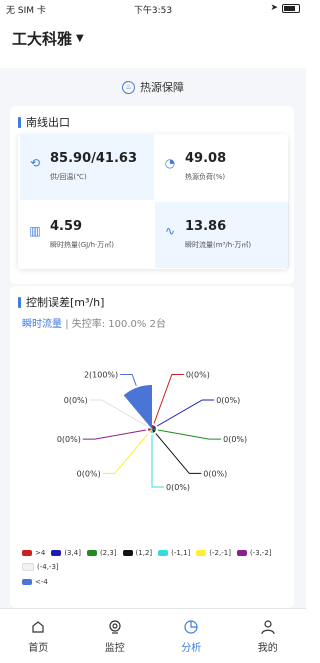 The image size is (320, 663). I want to click on tab-label: 监控, so click(114, 648).